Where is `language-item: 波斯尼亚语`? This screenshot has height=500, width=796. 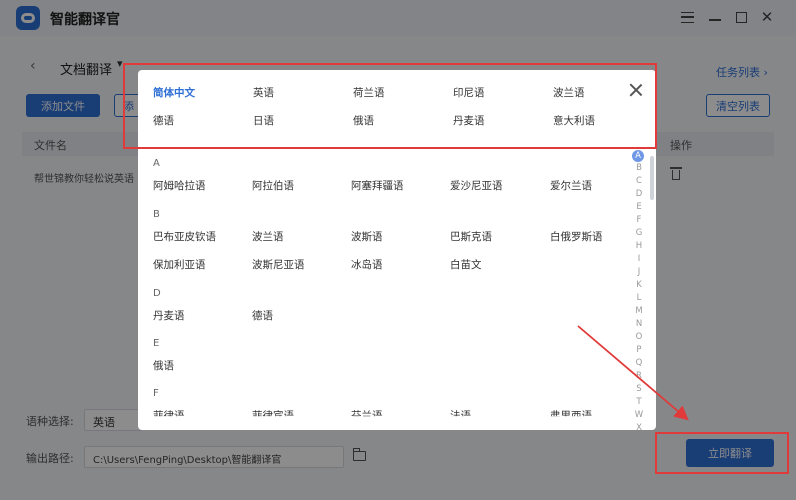
language-item: 波斯尼亚语 is located at coordinates (278, 264).